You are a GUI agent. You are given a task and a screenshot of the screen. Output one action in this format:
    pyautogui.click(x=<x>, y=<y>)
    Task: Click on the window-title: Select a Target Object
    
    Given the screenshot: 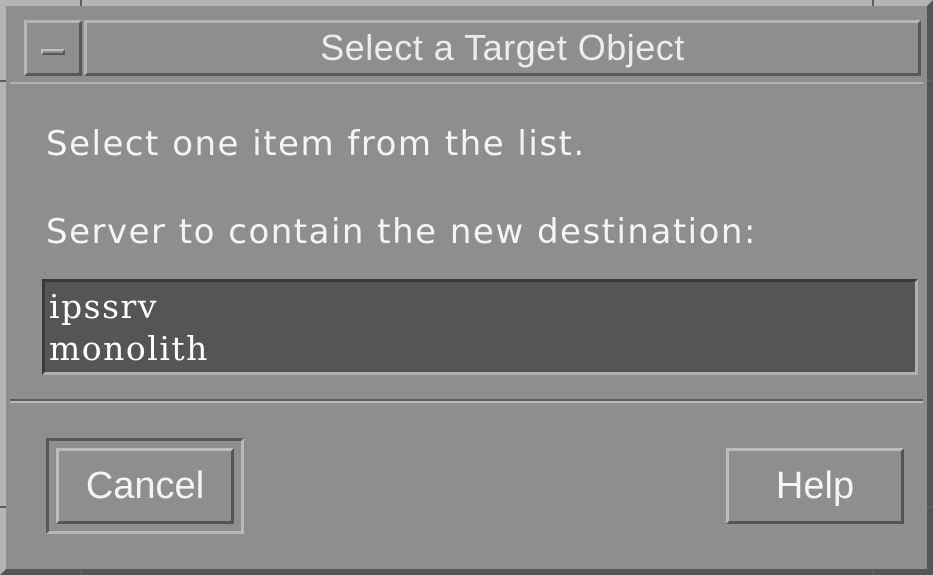 What is the action you would take?
    pyautogui.click(x=502, y=47)
    